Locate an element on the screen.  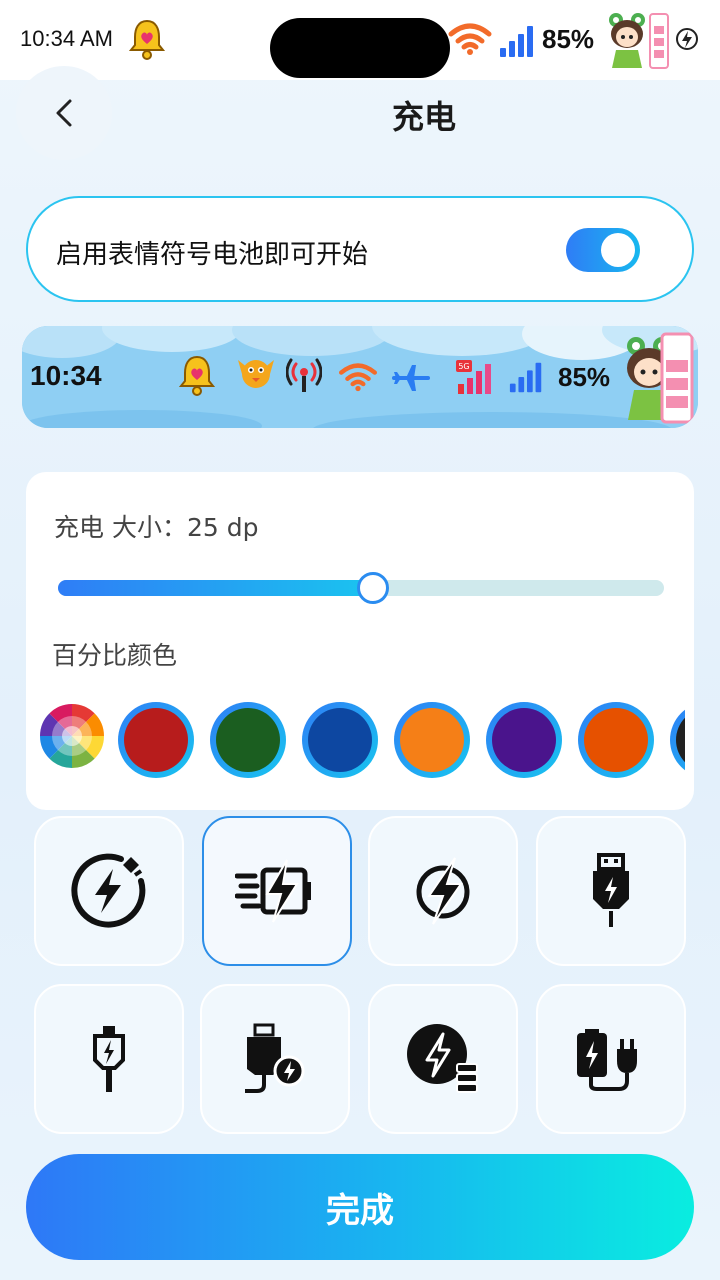
size-slider-thumb is located at coordinates (373, 588).